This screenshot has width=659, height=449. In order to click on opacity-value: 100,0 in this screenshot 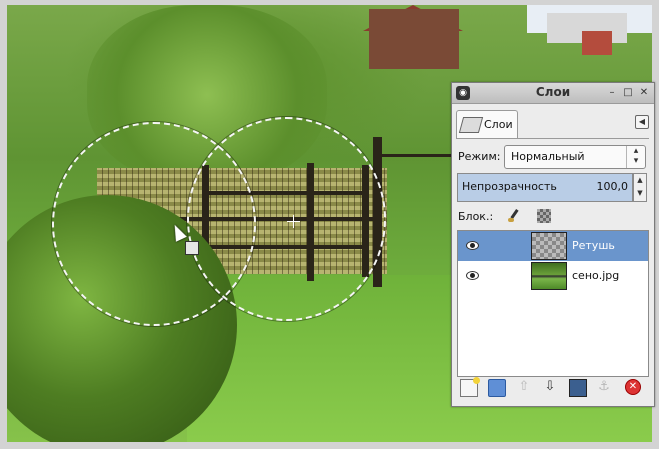, I will do `click(612, 186)`.